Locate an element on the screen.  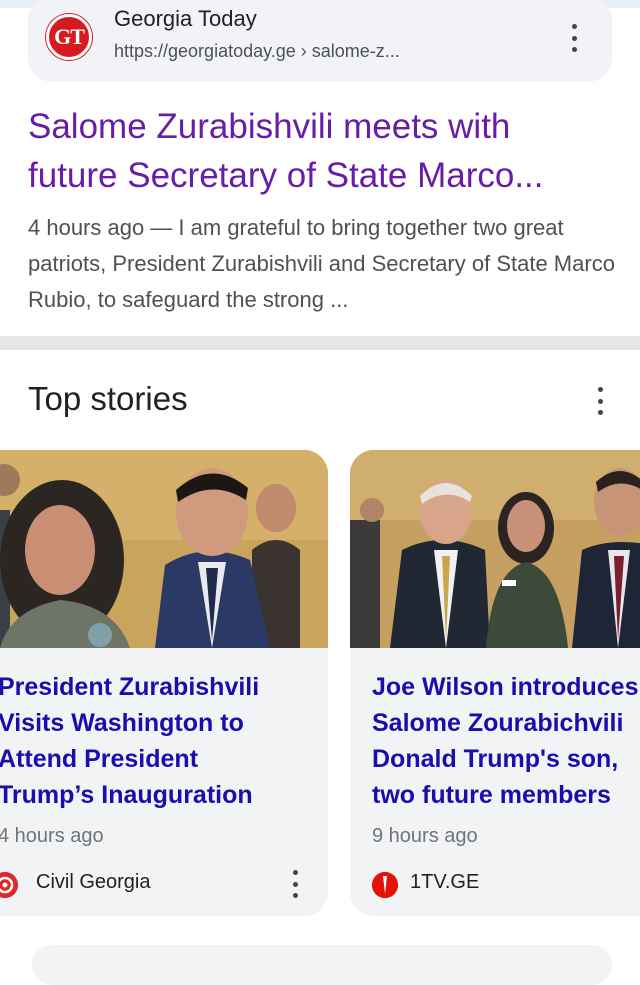
1tv-logo-icon is located at coordinates (385, 885).